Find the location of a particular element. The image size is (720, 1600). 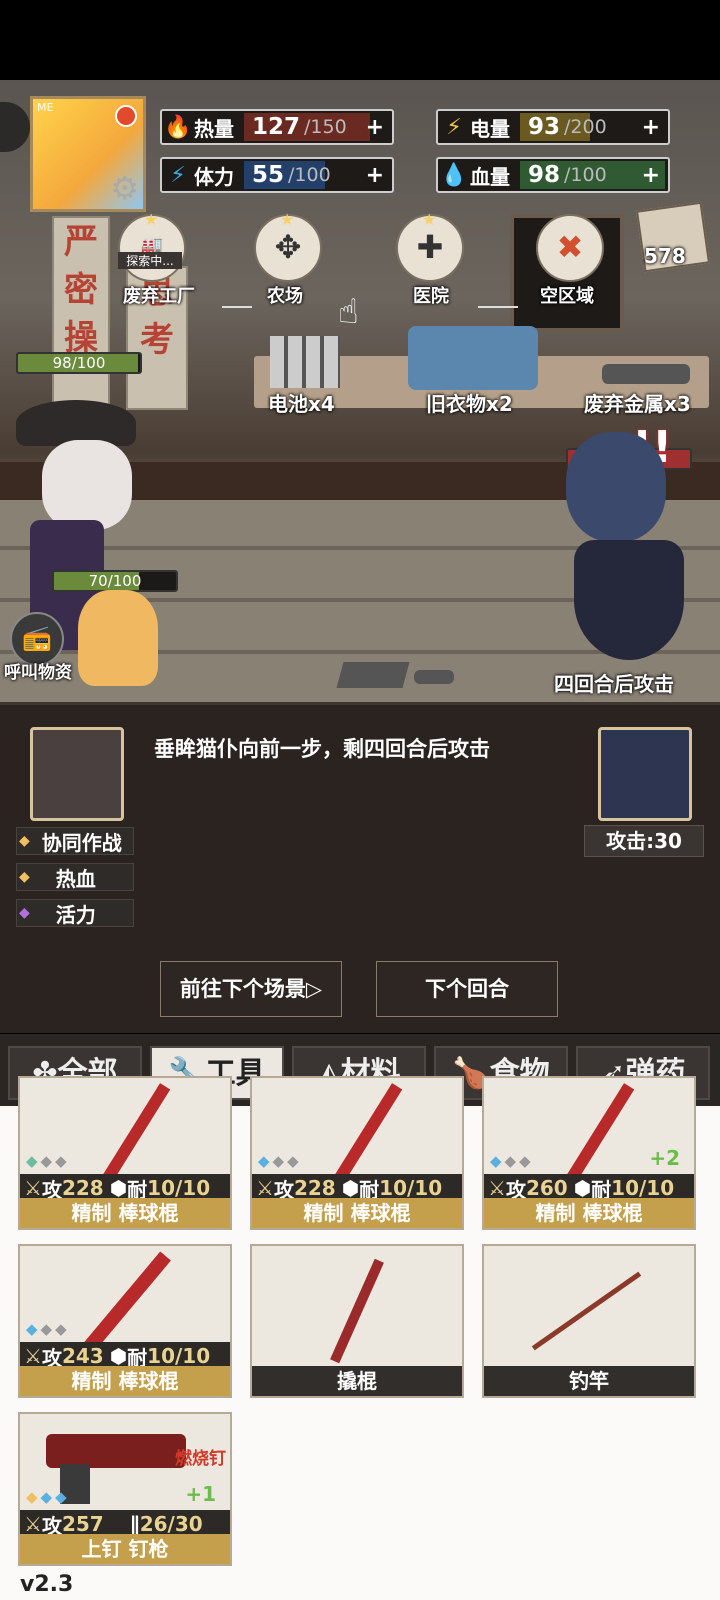

location-empty: ✖ 空区域 is located at coordinates (567, 261).